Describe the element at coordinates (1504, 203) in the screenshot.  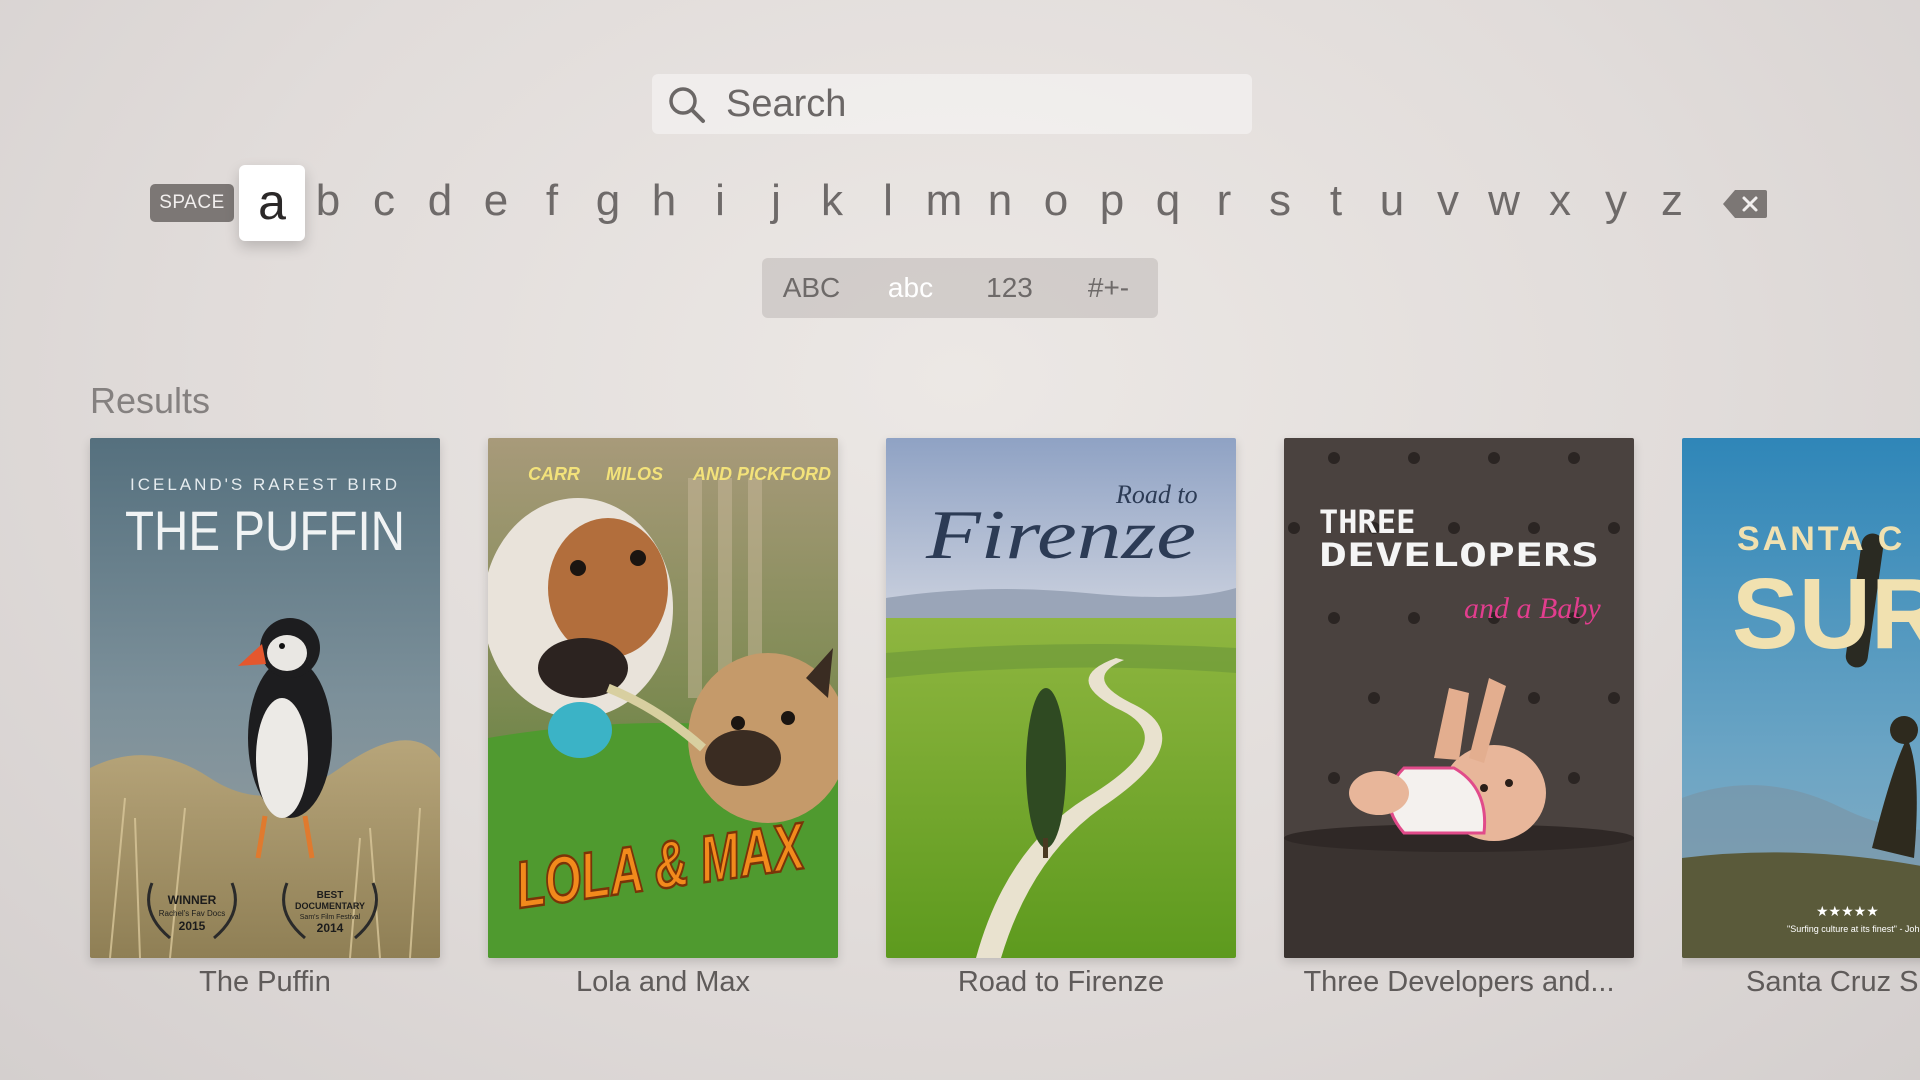
I see `key-w: w` at that location.